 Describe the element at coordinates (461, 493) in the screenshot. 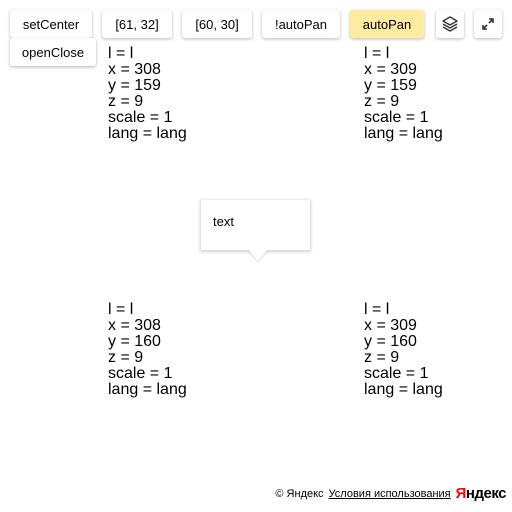

I see `logo-first-letter: Я` at that location.